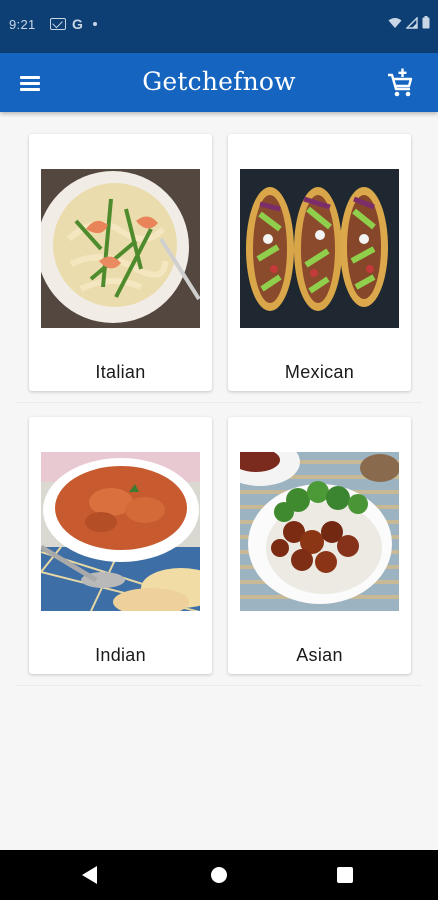  I want to click on status-system-icons, so click(409, 22).